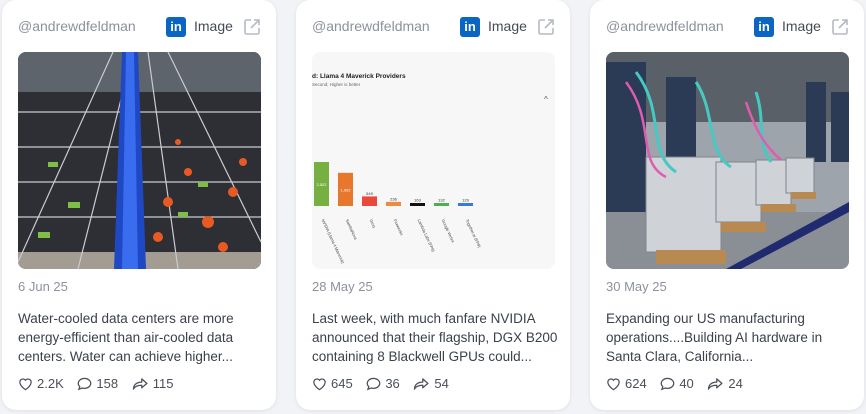 Image resolution: width=866 pixels, height=414 pixels. What do you see at coordinates (441, 383) in the screenshot?
I see `reposts-count: 54` at bounding box center [441, 383].